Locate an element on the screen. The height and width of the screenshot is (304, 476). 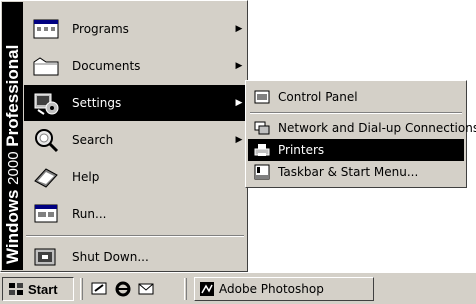
settings-icon is located at coordinates (46, 103).